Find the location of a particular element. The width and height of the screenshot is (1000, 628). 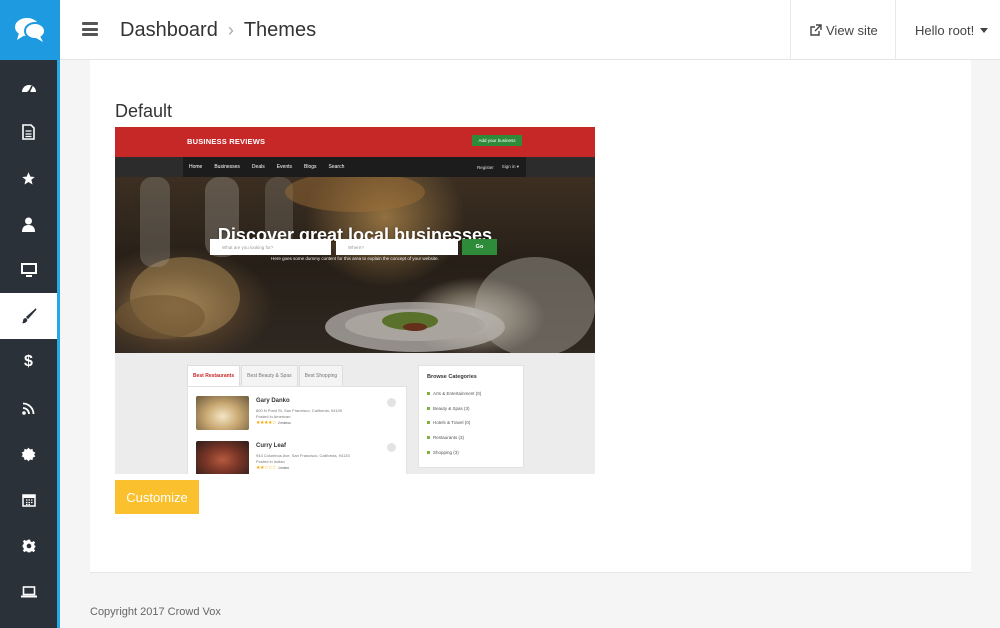

preview-tab: Best Restaurants is located at coordinates (214, 376).